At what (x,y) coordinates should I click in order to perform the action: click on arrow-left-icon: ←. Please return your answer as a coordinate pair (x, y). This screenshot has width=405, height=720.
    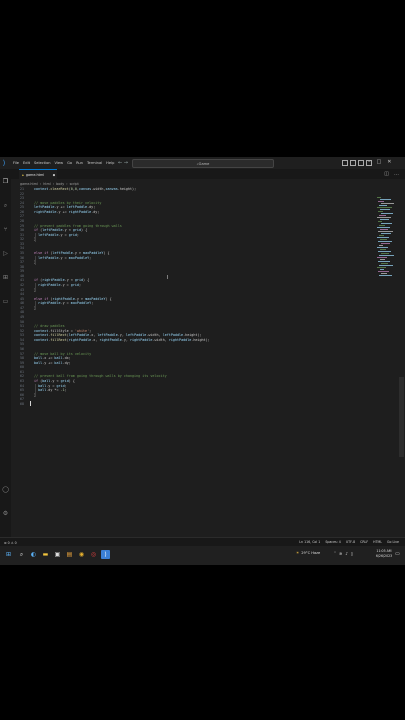
    Looking at the image, I should click on (120, 163).